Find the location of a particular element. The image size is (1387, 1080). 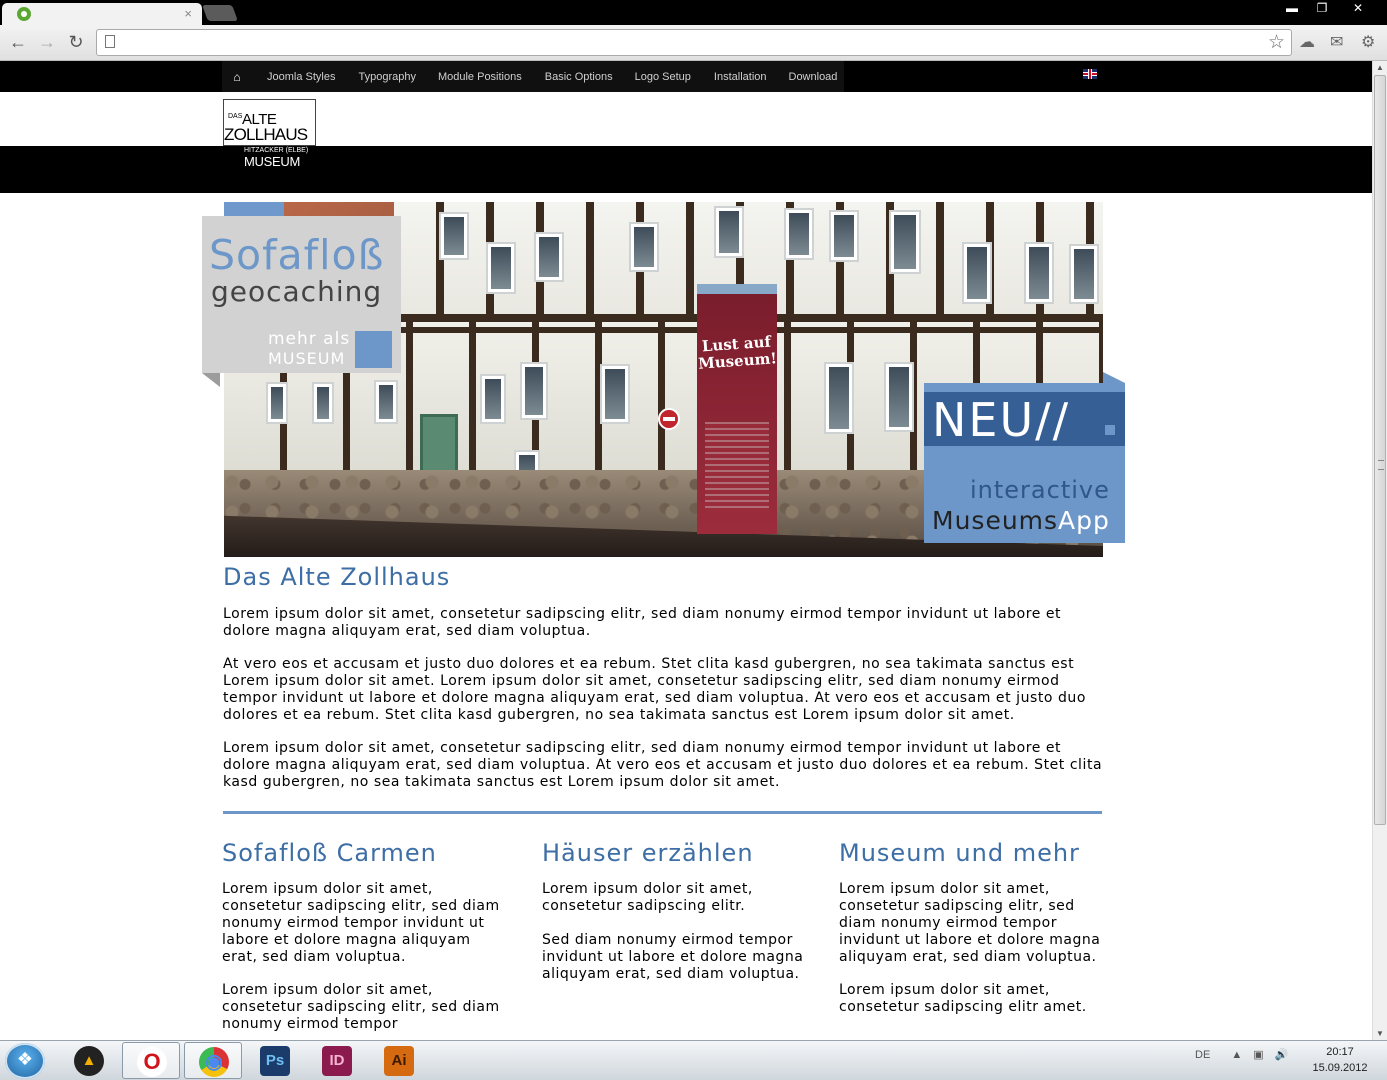

menu-item-basic-options: Basic Options is located at coordinates (579, 77).